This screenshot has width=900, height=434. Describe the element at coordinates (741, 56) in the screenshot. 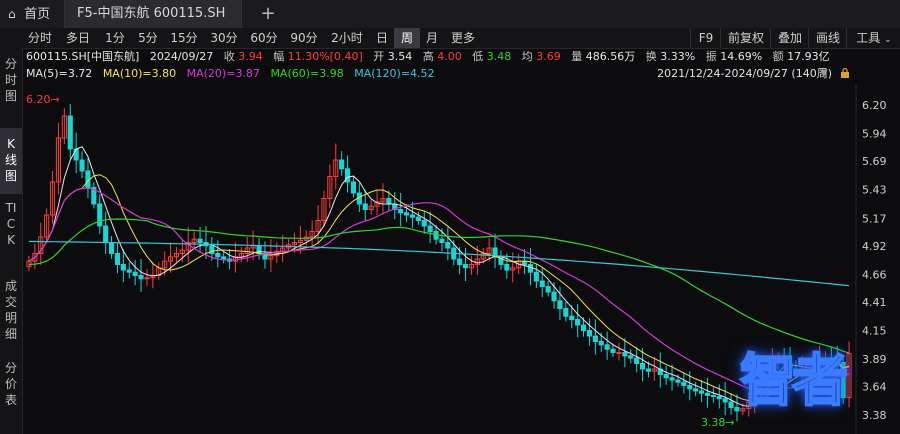

I see `amplitude-value: 14.69%` at that location.